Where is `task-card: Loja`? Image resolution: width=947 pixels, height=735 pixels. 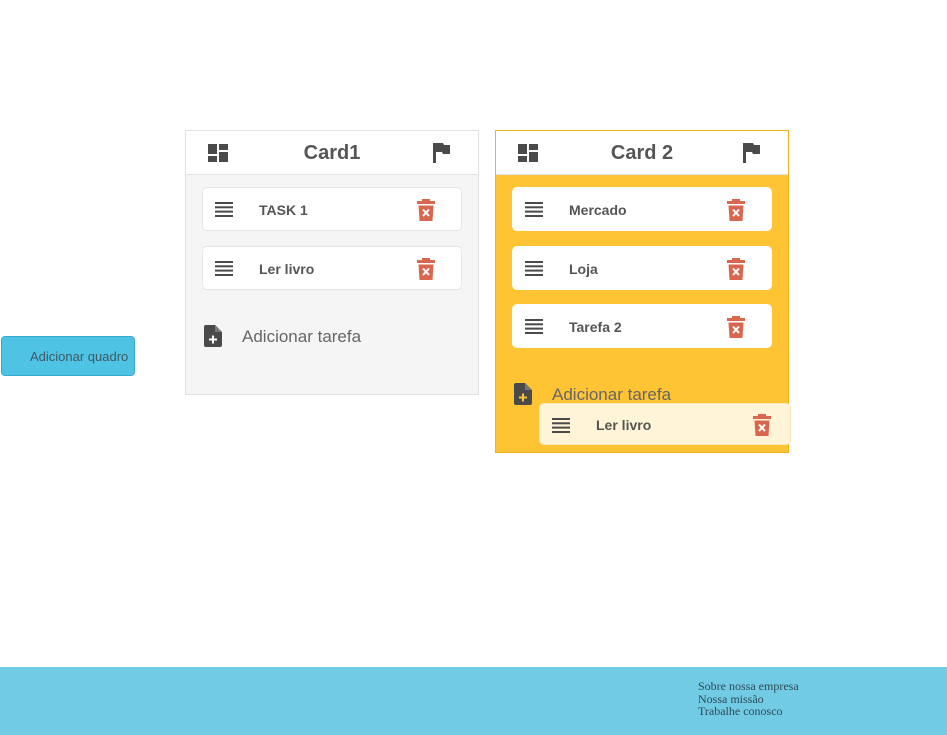 task-card: Loja is located at coordinates (642, 268).